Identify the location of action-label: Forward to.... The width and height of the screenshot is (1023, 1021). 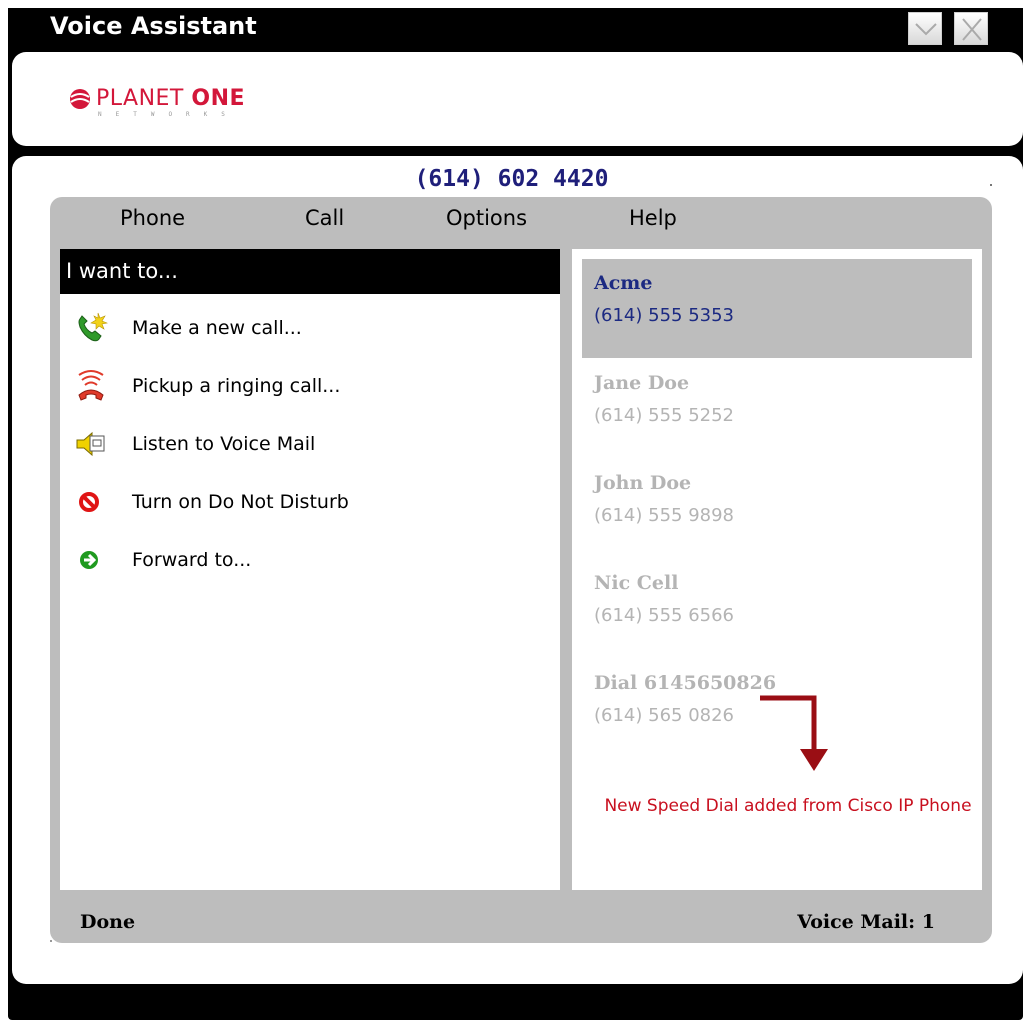
(192, 560).